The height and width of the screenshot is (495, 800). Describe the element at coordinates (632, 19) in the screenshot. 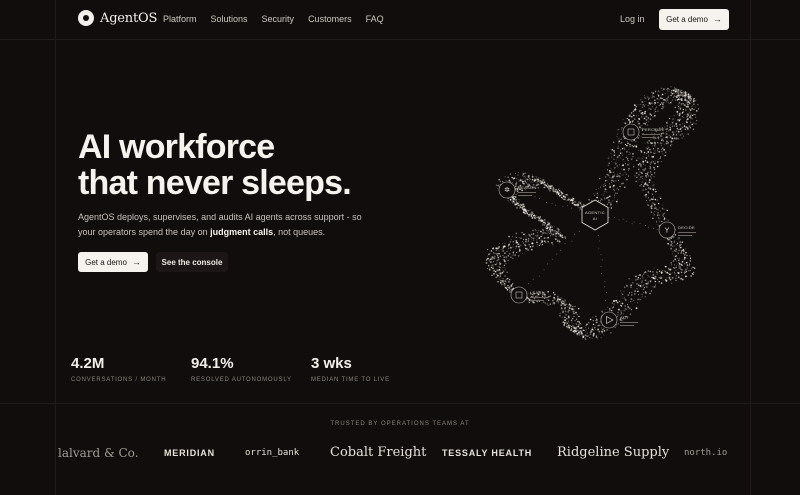

I see `login-link: Log in` at that location.